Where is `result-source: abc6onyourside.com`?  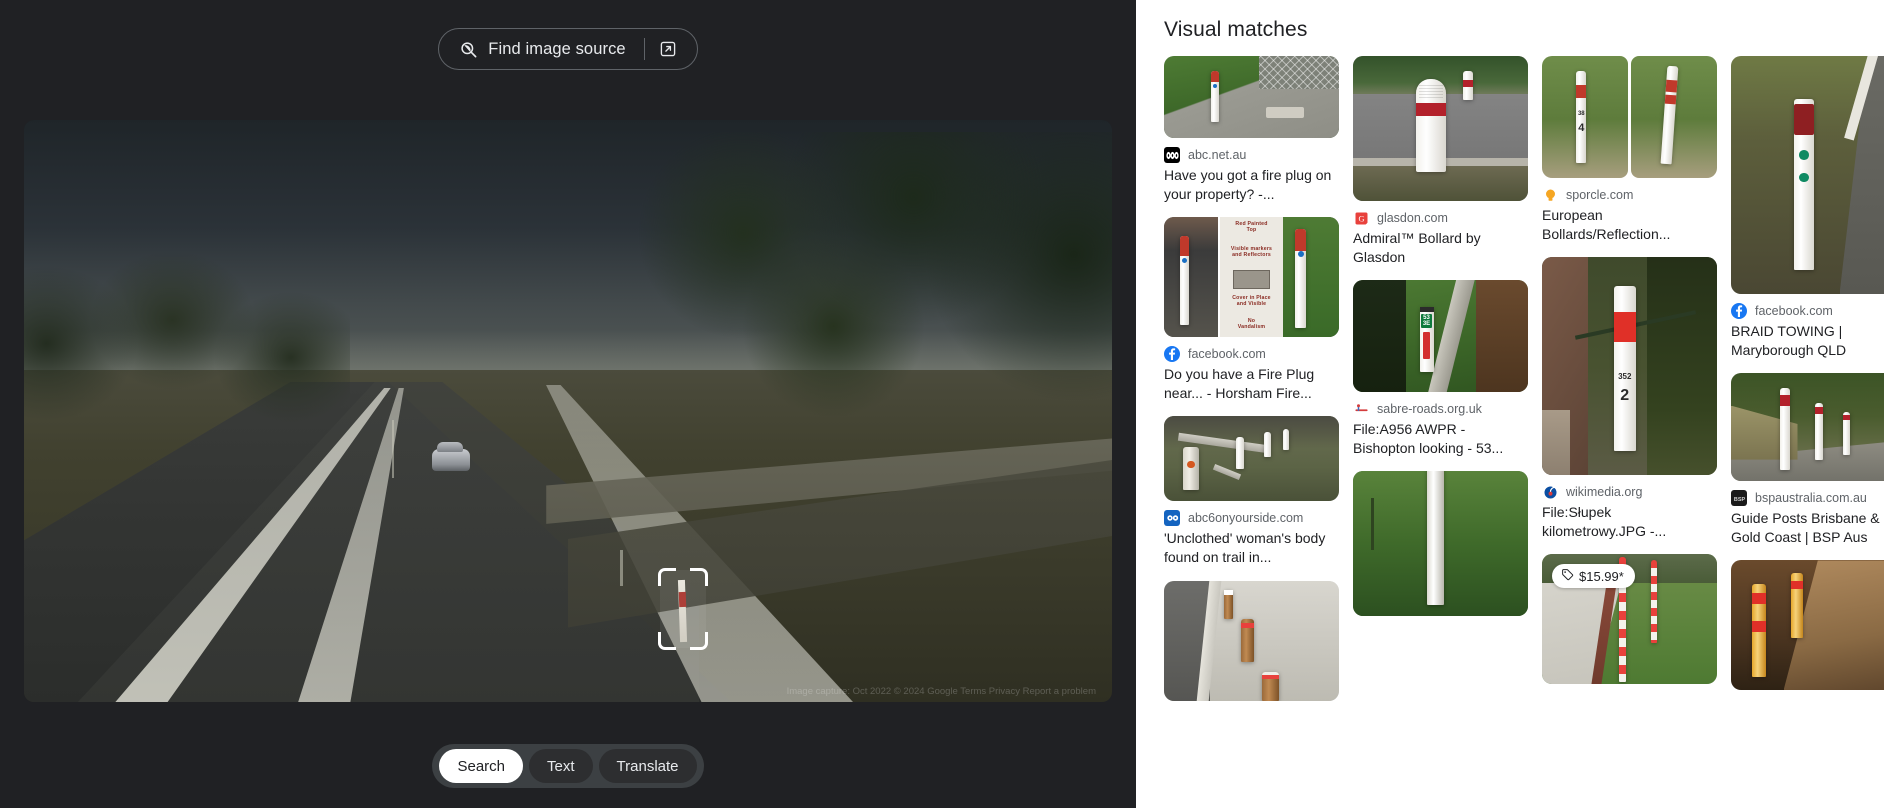
result-source: abc6onyourside.com is located at coordinates (1251, 518).